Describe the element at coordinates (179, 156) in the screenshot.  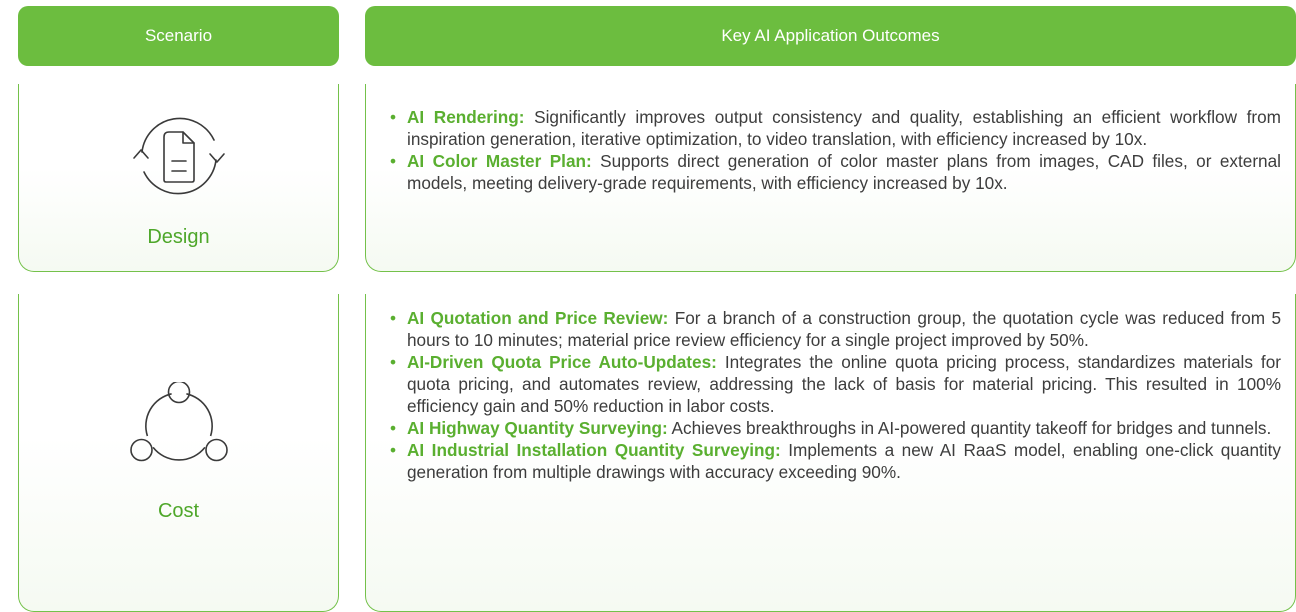
I see `document-cycle-icon` at that location.